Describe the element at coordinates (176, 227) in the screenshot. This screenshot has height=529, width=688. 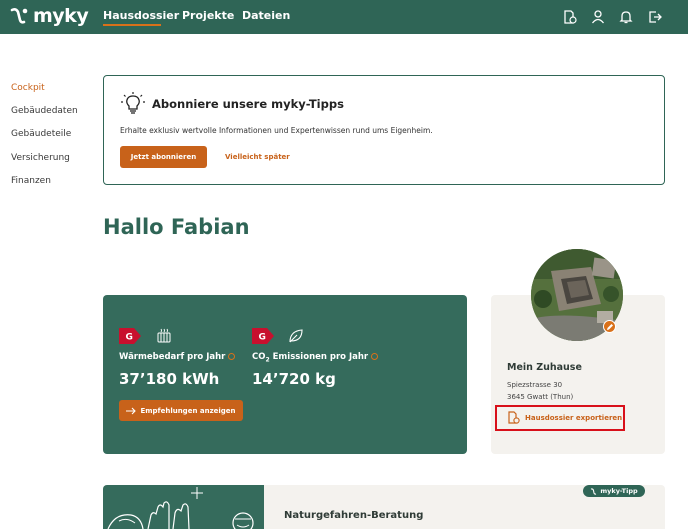
I see `page-greeting: Hallo Fabian` at that location.